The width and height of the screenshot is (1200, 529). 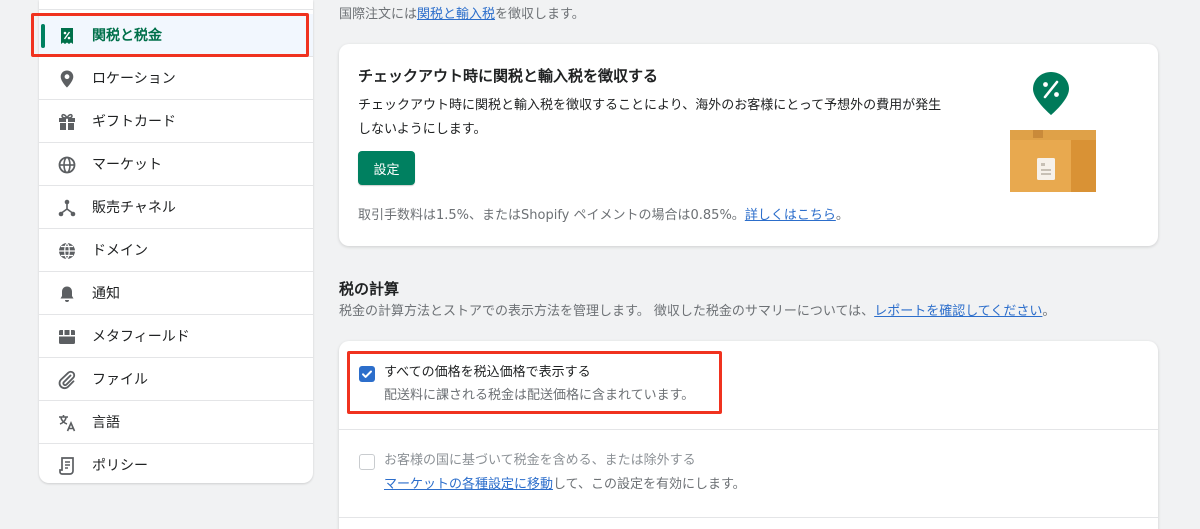 I want to click on include-tax-help: 配送料に課される税金は配送価格に含まれています。, so click(x=539, y=395).